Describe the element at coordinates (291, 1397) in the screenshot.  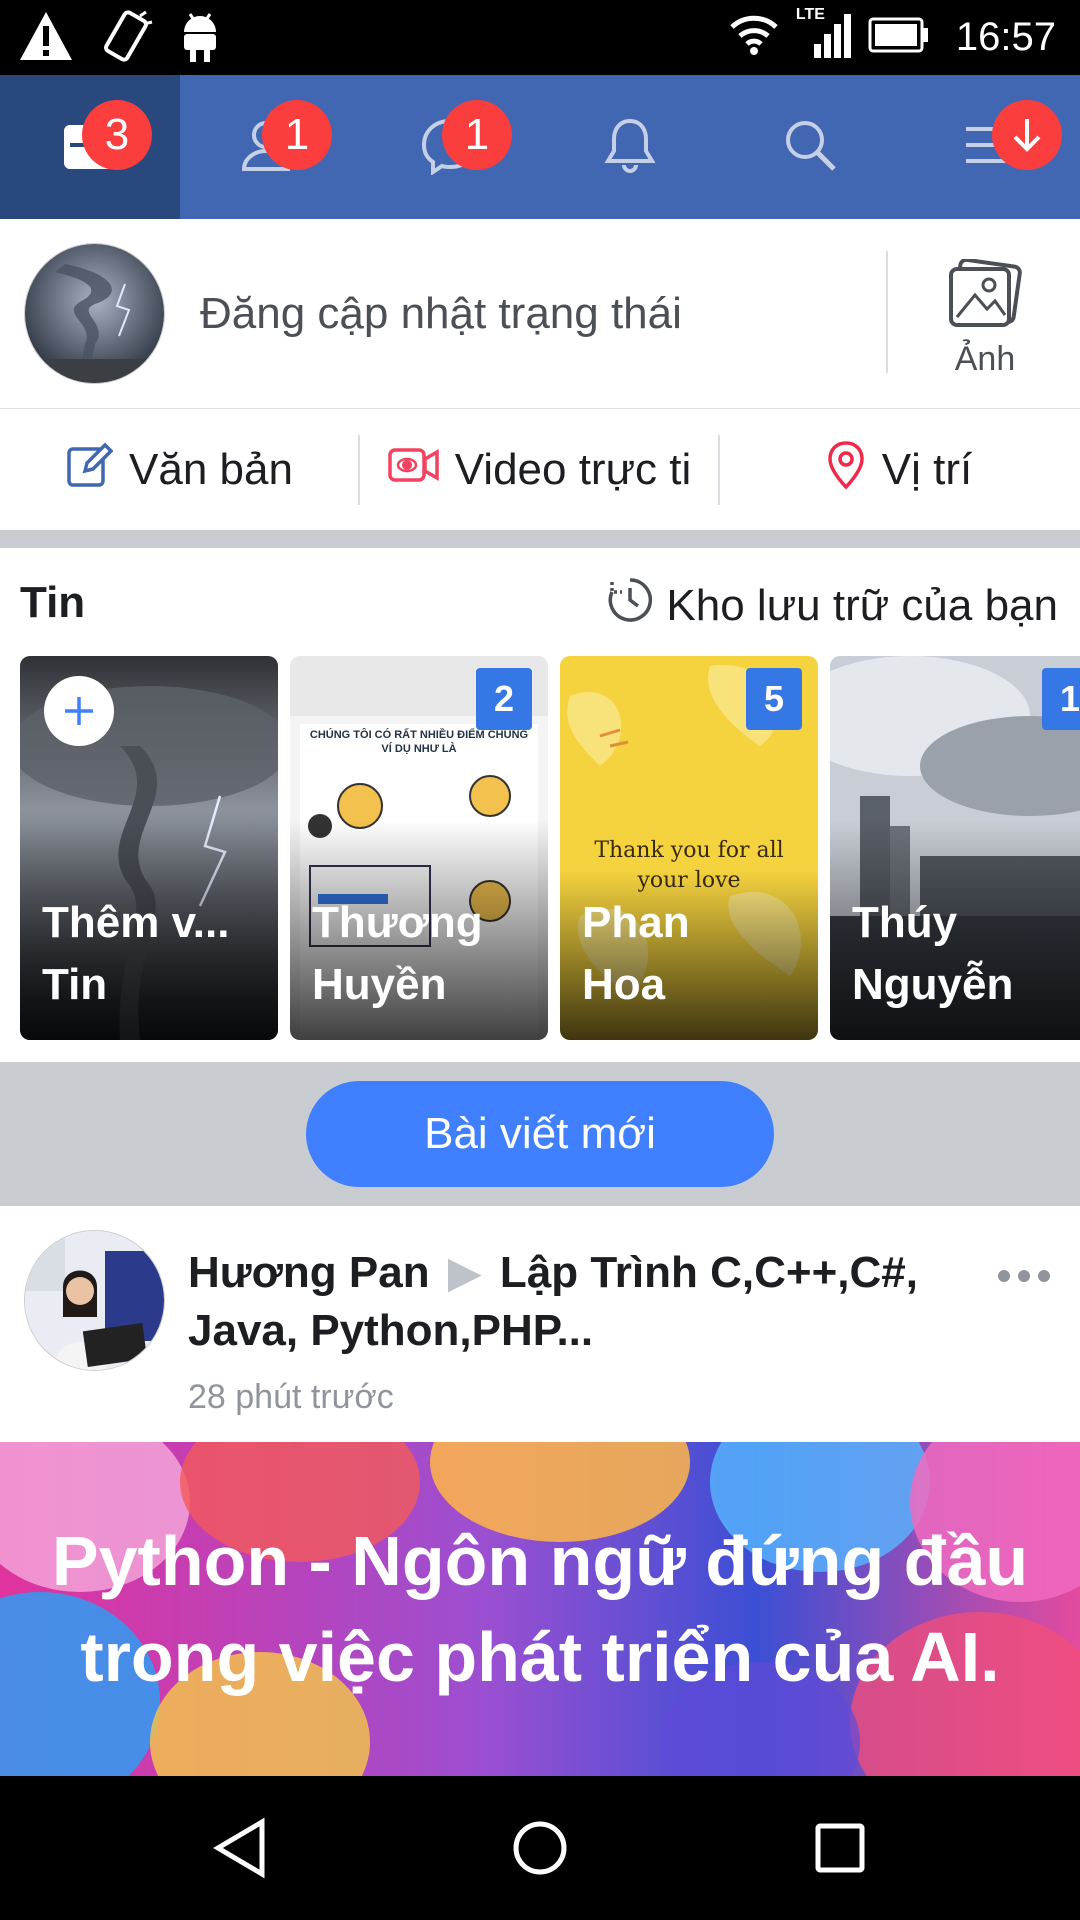
I see `post-timestamp: 28 phút trước` at that location.